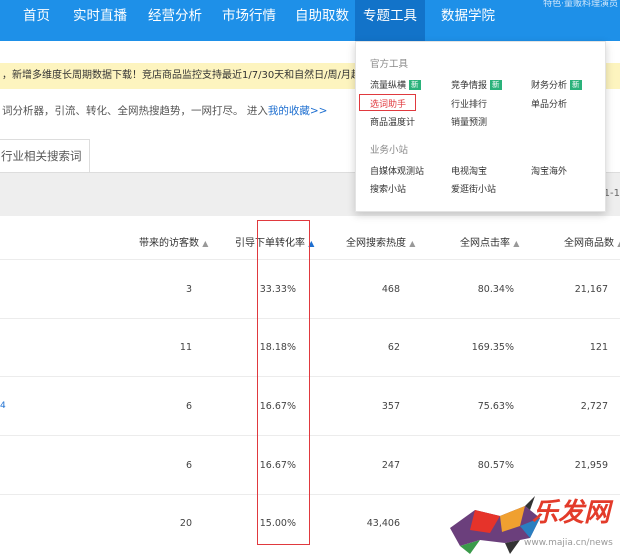 Image resolution: width=620 pixels, height=556 pixels. Describe the element at coordinates (568, 543) in the screenshot. I see `watermark-url: www.majia.cn/news` at that location.